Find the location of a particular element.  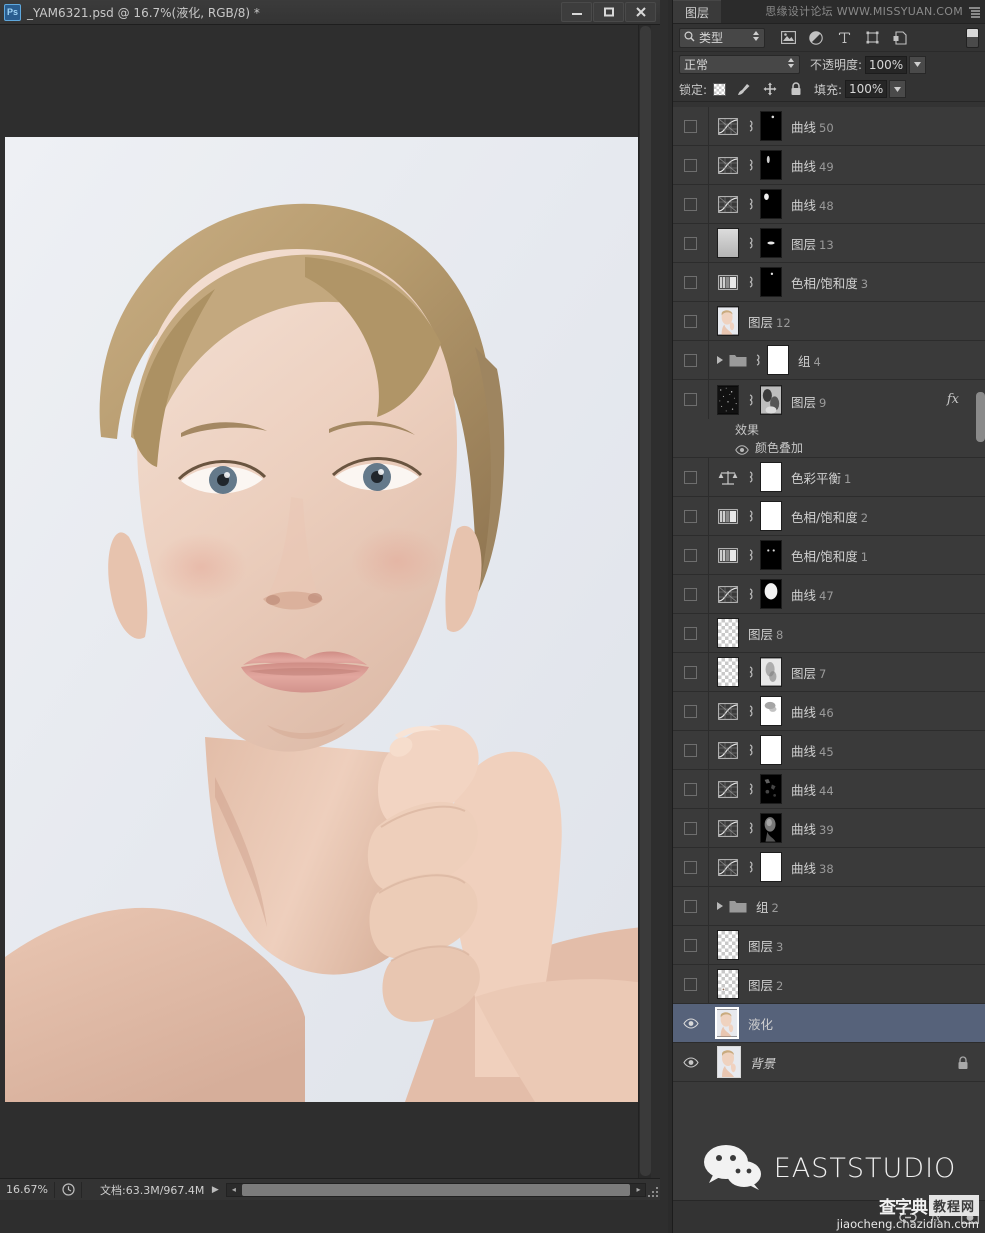

pixel-filter-icon is located at coordinates (788, 38).